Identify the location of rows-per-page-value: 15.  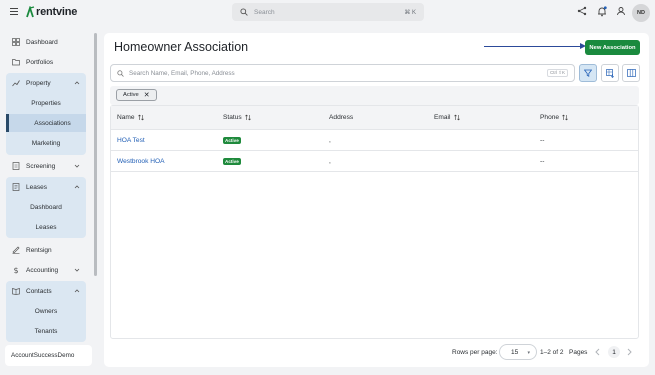
(515, 352).